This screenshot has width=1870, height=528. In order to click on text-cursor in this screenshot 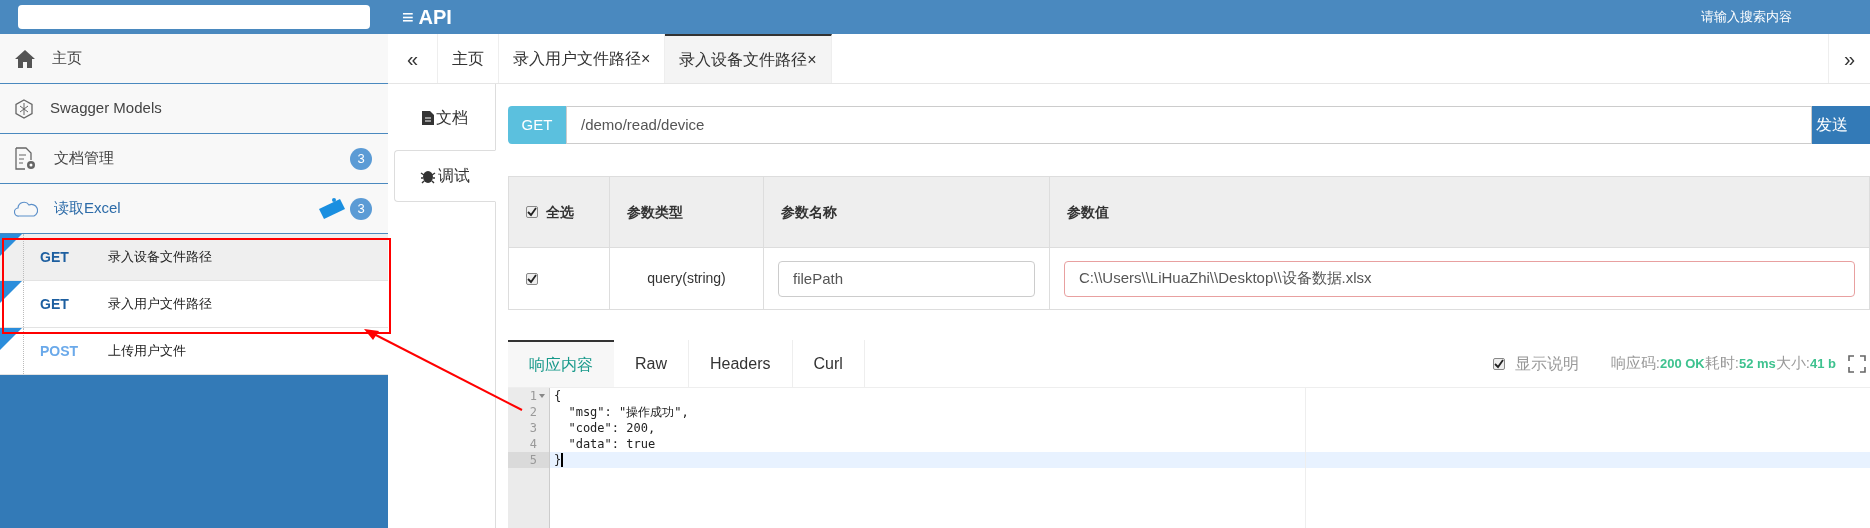, I will do `click(562, 460)`.